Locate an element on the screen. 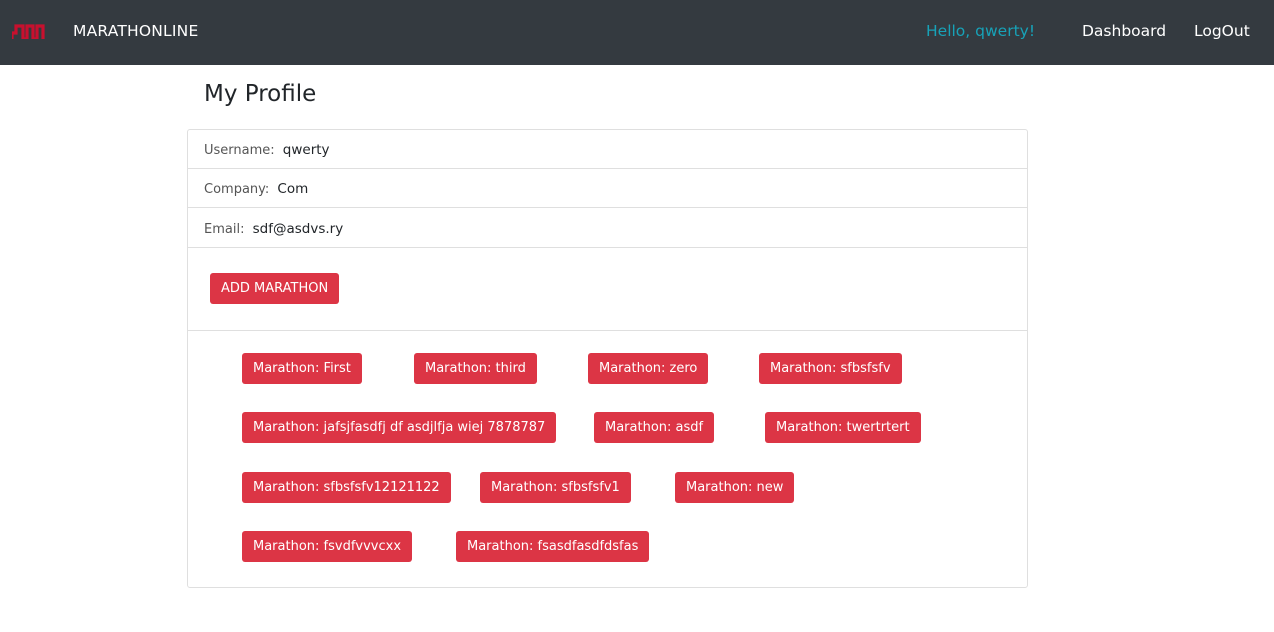 The image size is (1274, 632). username-row: Username: qwerty is located at coordinates (607, 149).